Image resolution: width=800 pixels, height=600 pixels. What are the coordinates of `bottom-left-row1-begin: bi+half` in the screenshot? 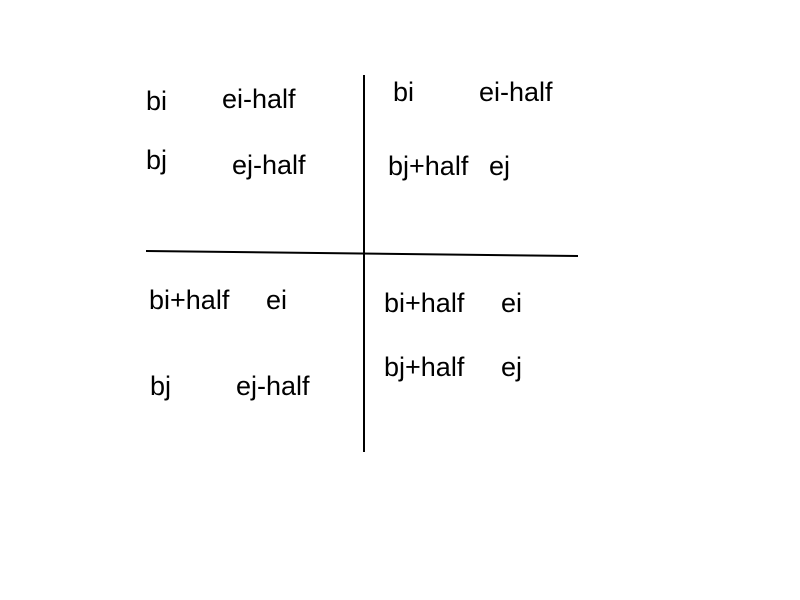 It's located at (189, 300).